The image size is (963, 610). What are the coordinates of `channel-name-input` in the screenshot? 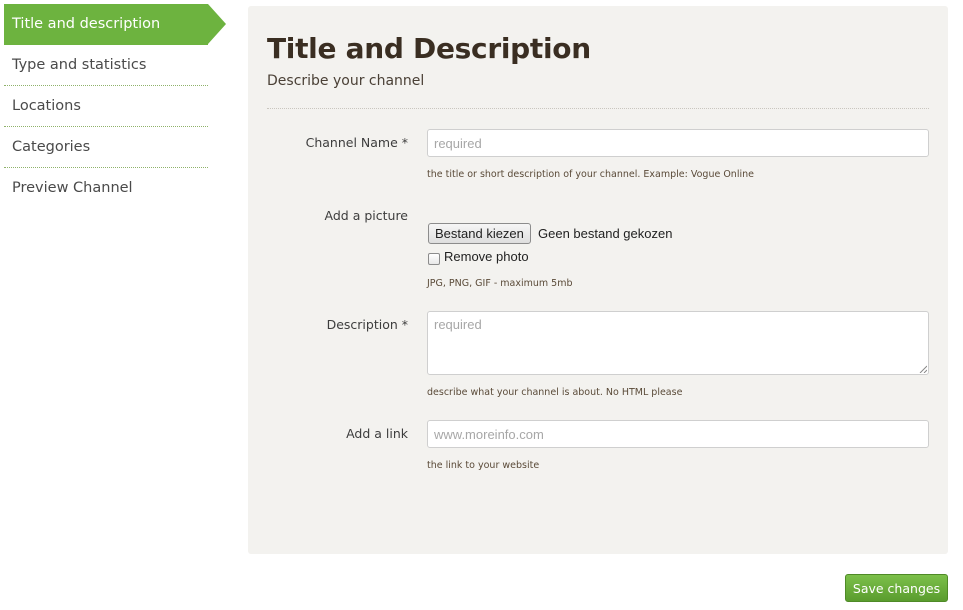 It's located at (678, 143).